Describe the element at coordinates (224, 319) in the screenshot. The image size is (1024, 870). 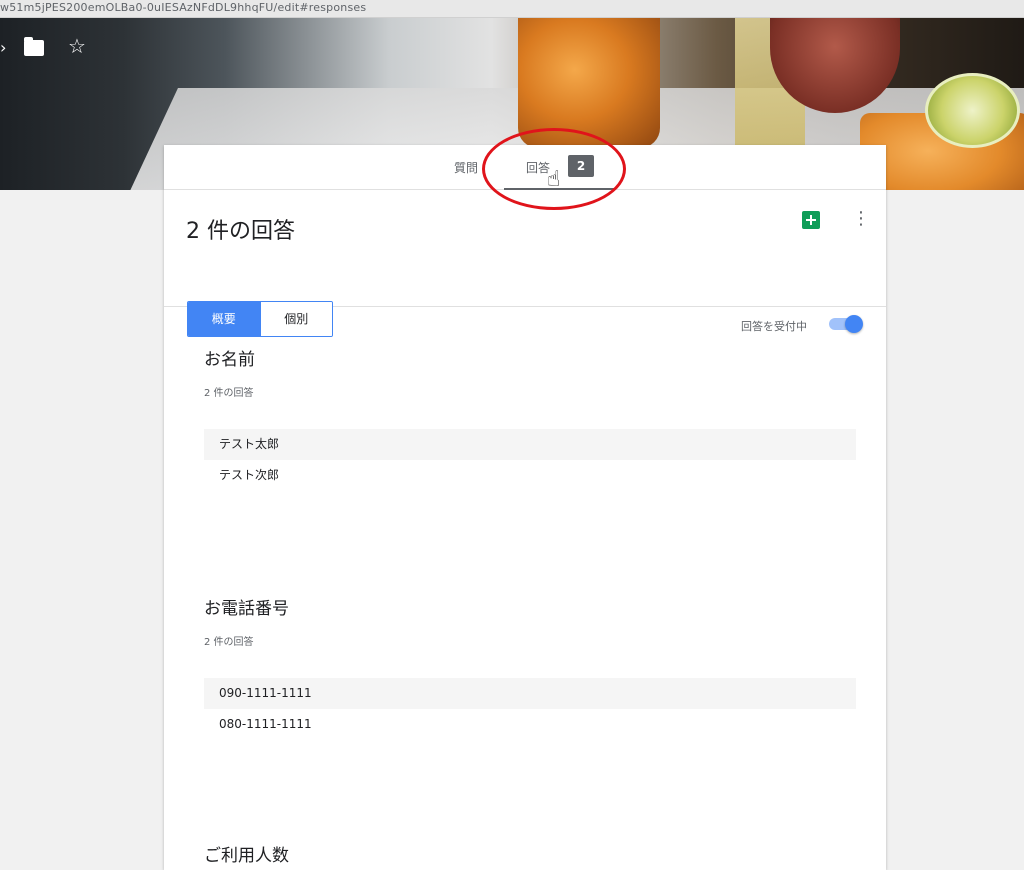
I see `summary-tab-button: 概要` at that location.